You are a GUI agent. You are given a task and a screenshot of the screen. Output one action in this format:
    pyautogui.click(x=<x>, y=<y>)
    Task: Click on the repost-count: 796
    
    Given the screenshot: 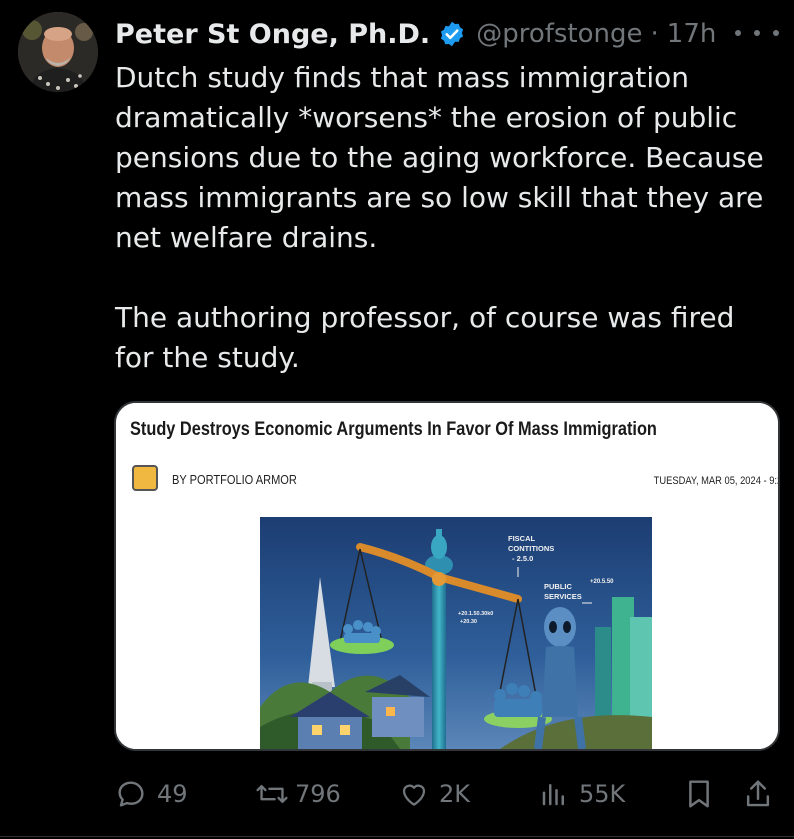 What is the action you would take?
    pyautogui.click(x=318, y=794)
    